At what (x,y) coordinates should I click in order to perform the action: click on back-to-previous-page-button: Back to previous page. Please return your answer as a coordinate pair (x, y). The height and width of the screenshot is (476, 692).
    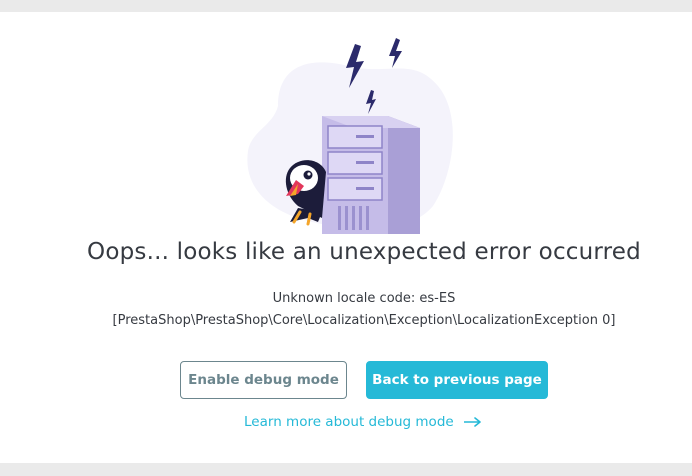
    Looking at the image, I should click on (457, 380).